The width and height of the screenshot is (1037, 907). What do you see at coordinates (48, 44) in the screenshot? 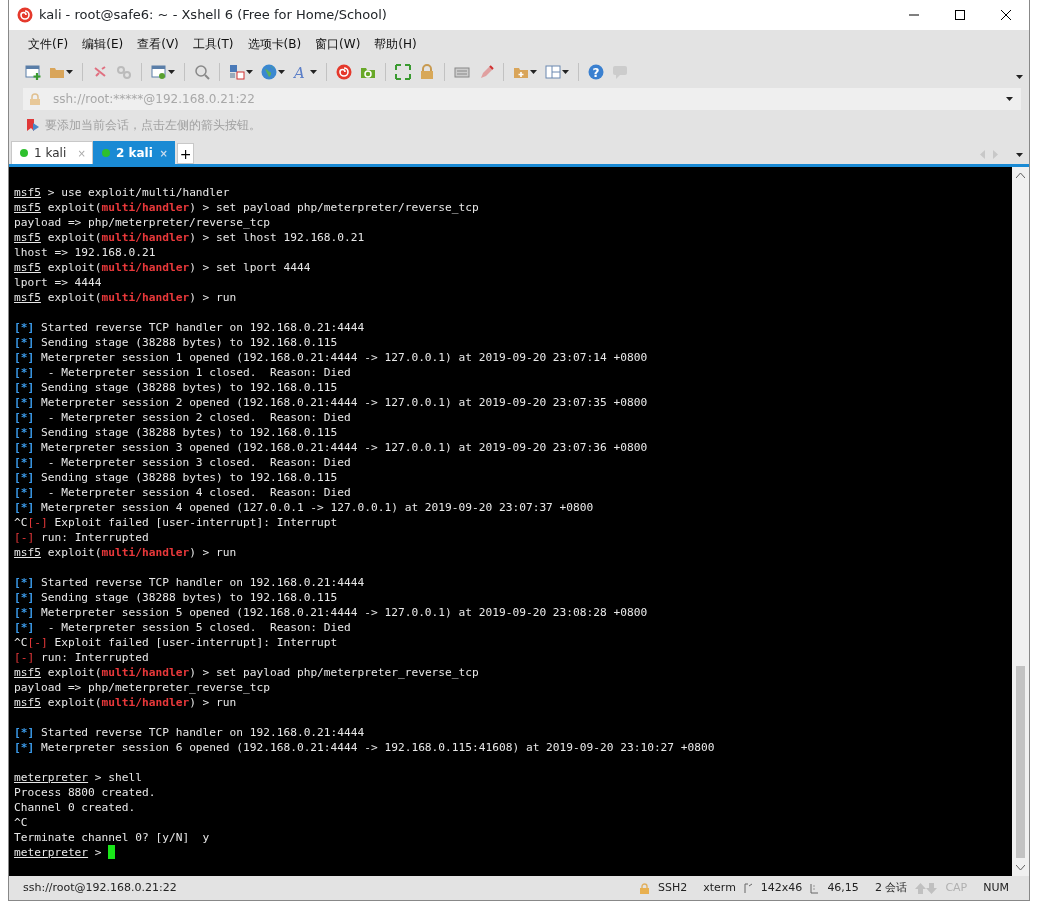
I see `menu-item: 文件(F)` at bounding box center [48, 44].